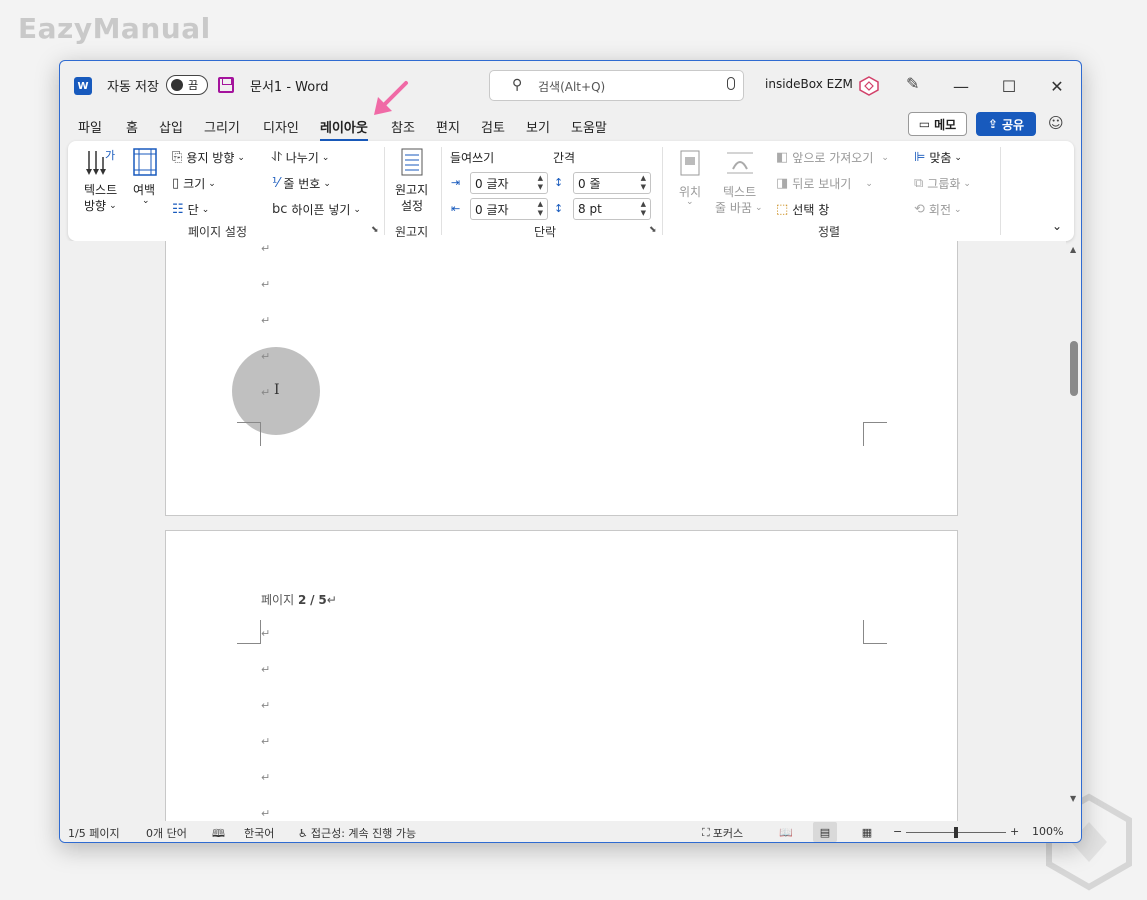  Describe the element at coordinates (690, 163) in the screenshot. I see `position-icon` at that location.